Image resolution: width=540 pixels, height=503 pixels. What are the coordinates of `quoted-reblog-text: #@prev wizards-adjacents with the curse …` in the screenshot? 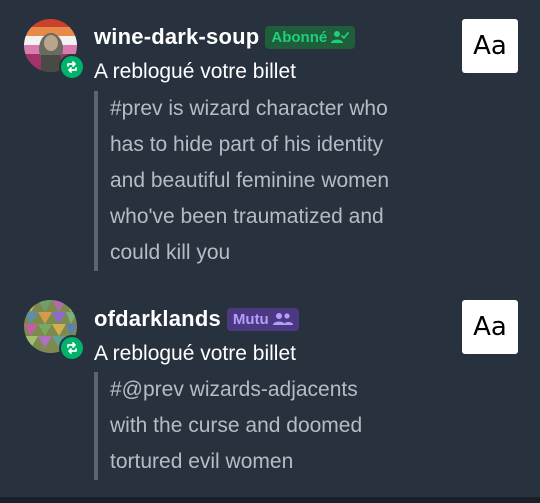 It's located at (272, 426).